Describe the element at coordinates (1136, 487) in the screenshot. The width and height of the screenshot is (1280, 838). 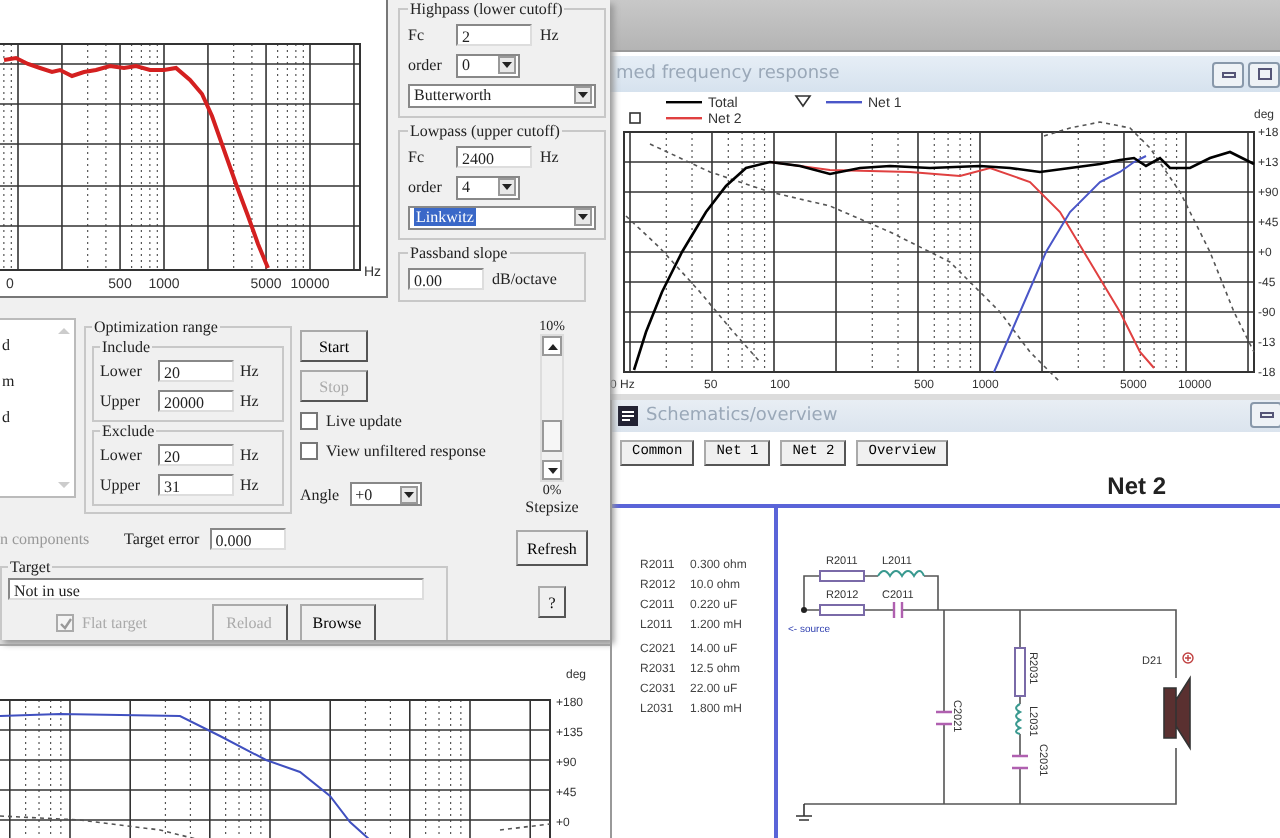
I see `net-heading: Net 2` at that location.